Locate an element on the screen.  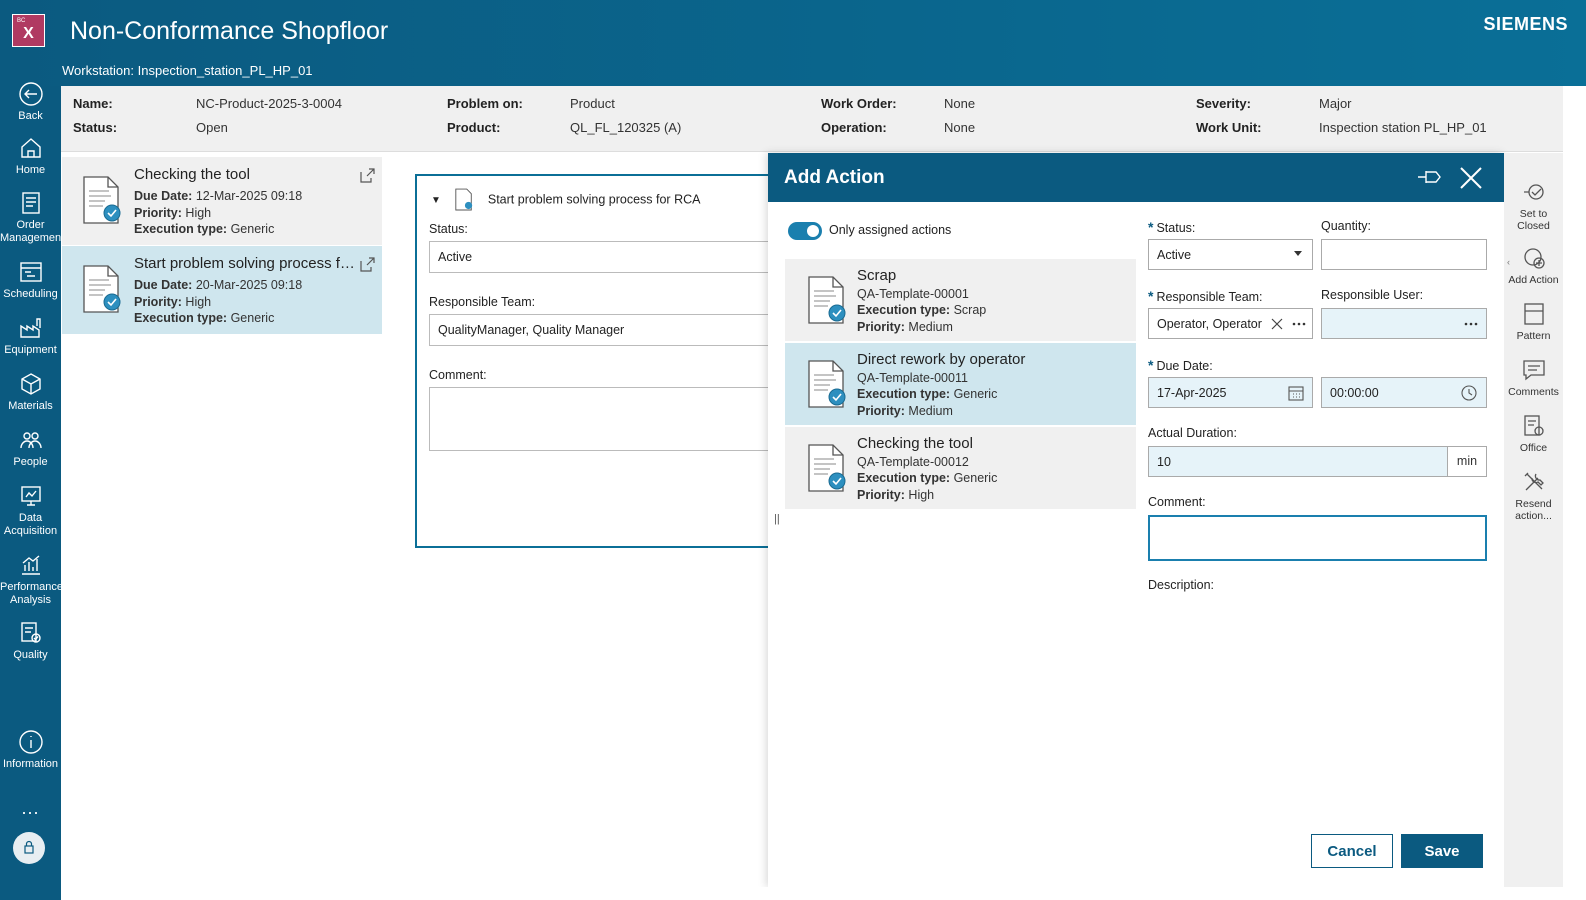
equipment-icon is located at coordinates (30, 328).